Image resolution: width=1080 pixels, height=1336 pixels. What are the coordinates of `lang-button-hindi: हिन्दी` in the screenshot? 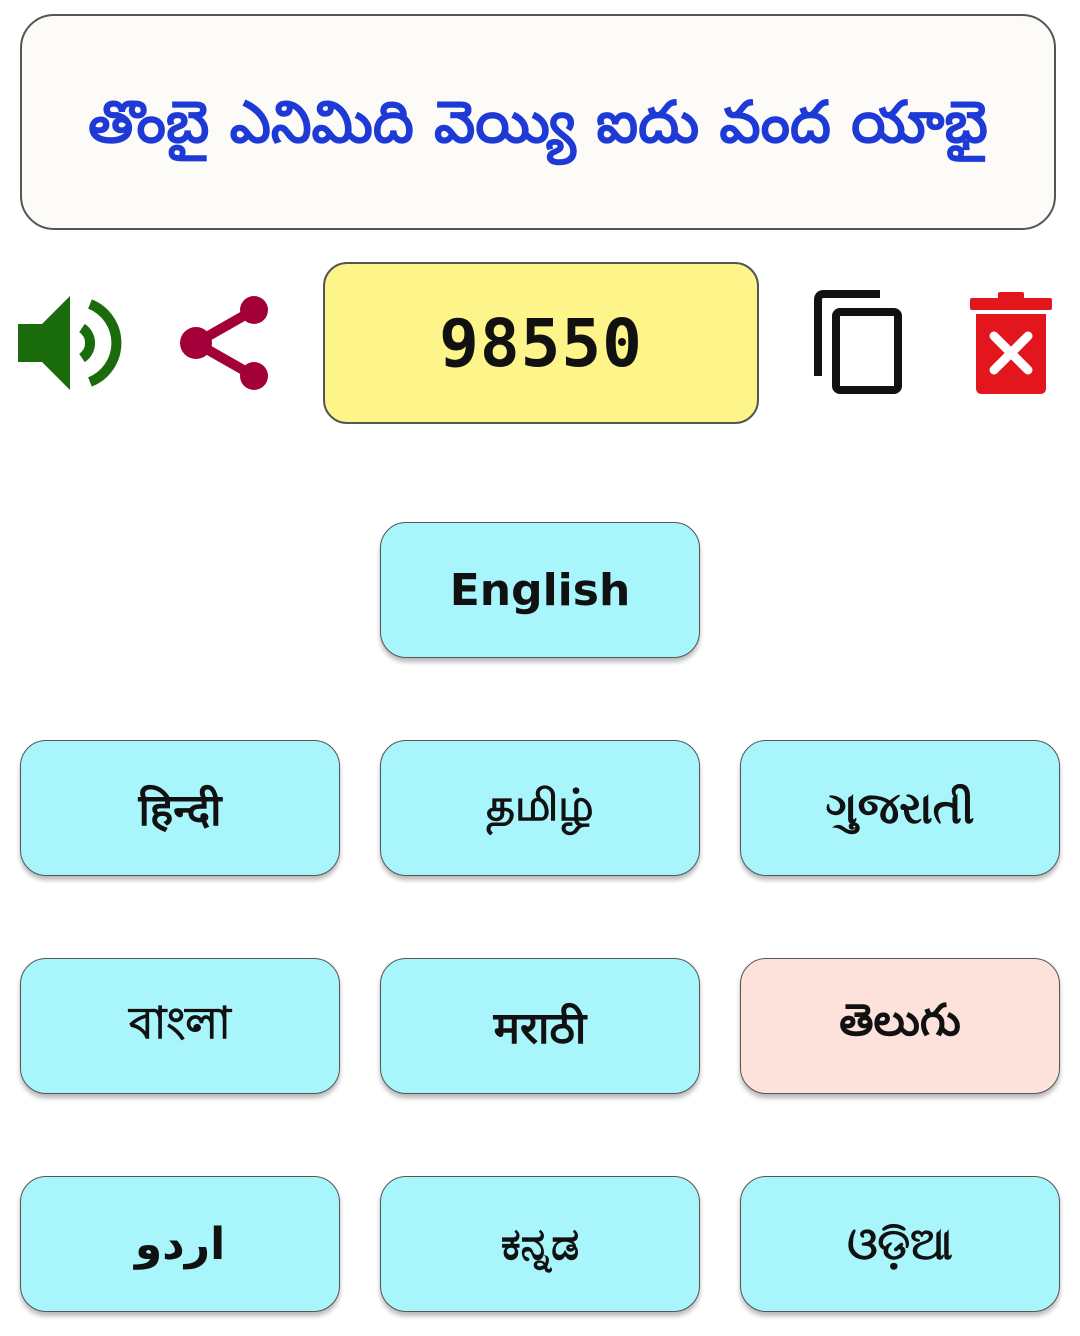 It's located at (180, 808).